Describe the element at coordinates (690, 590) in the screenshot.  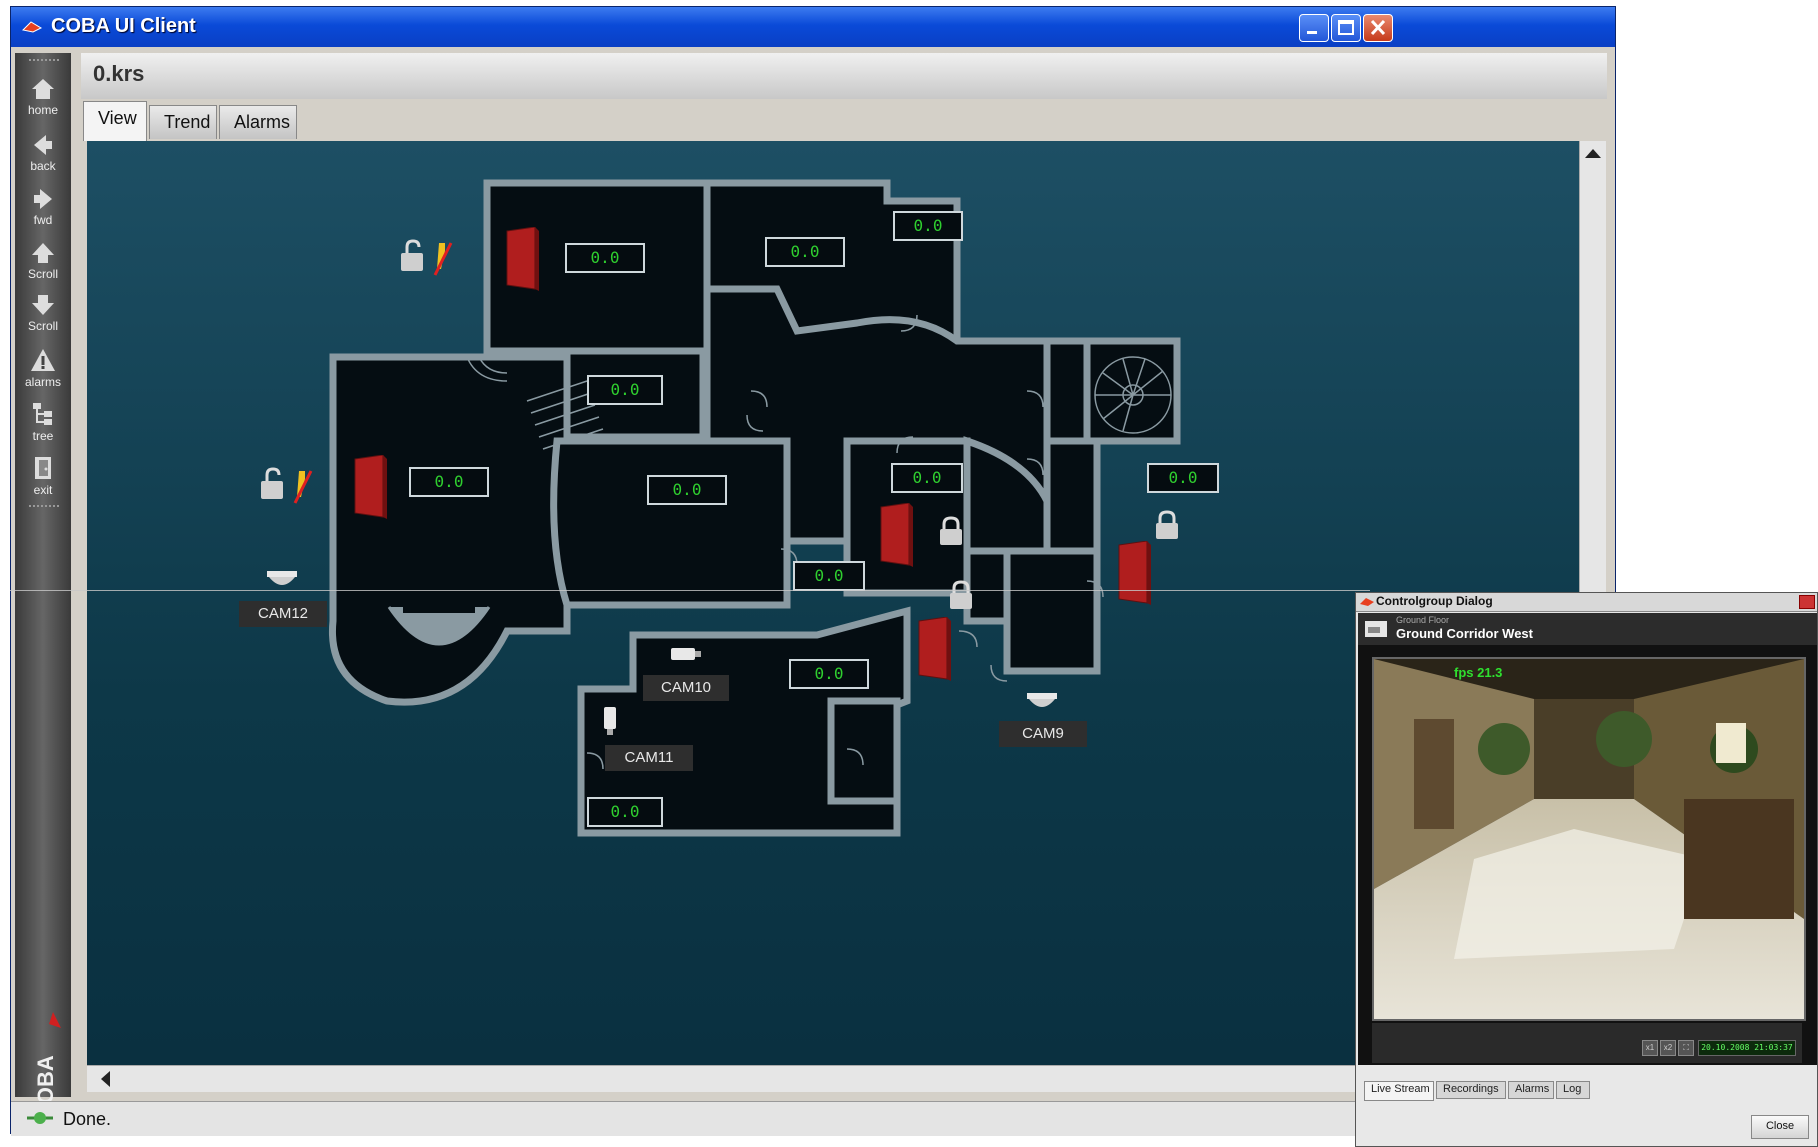
I see `divider-line` at that location.